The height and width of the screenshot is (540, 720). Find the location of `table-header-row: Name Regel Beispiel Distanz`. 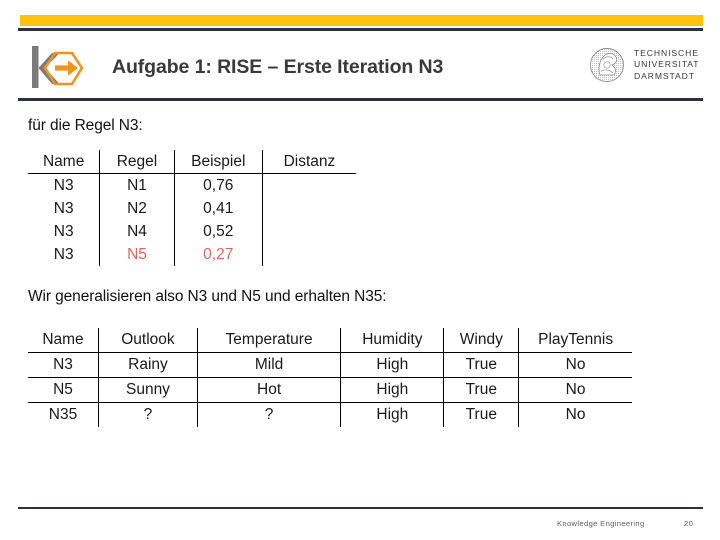

table-header-row: Name Regel Beispiel Distanz is located at coordinates (192, 162).